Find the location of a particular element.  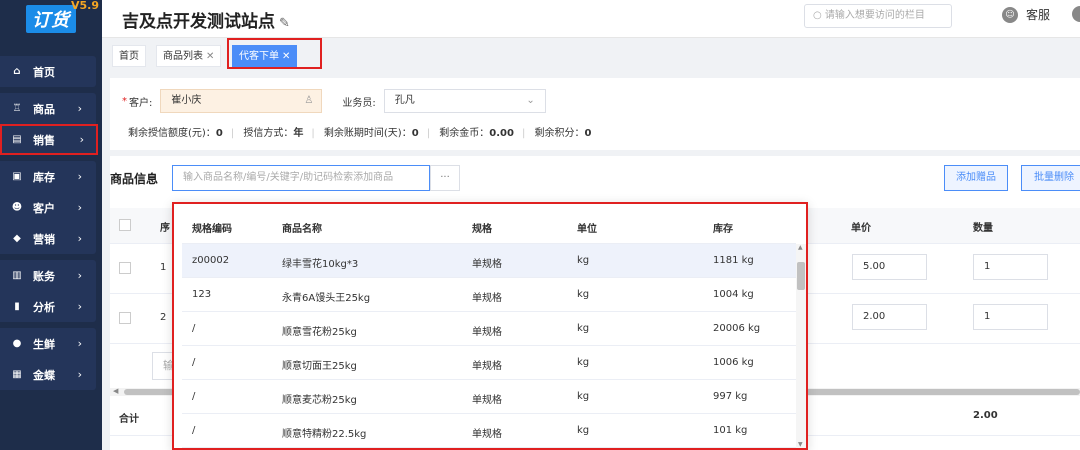

batch-delete-button: 批量删除 is located at coordinates (1050, 178).